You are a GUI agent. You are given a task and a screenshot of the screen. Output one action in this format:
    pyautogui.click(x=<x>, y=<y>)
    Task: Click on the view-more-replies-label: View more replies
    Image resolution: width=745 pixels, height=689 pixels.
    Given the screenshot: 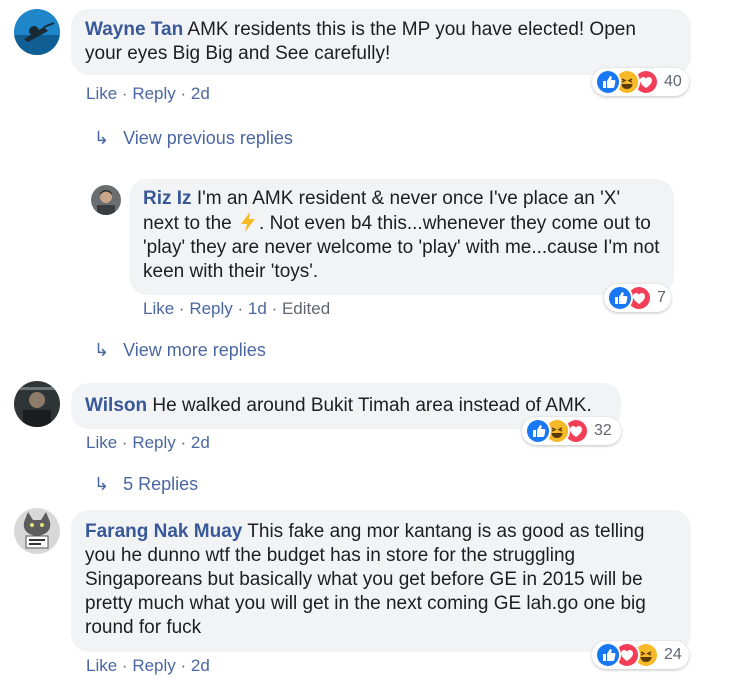 What is the action you would take?
    pyautogui.click(x=194, y=350)
    